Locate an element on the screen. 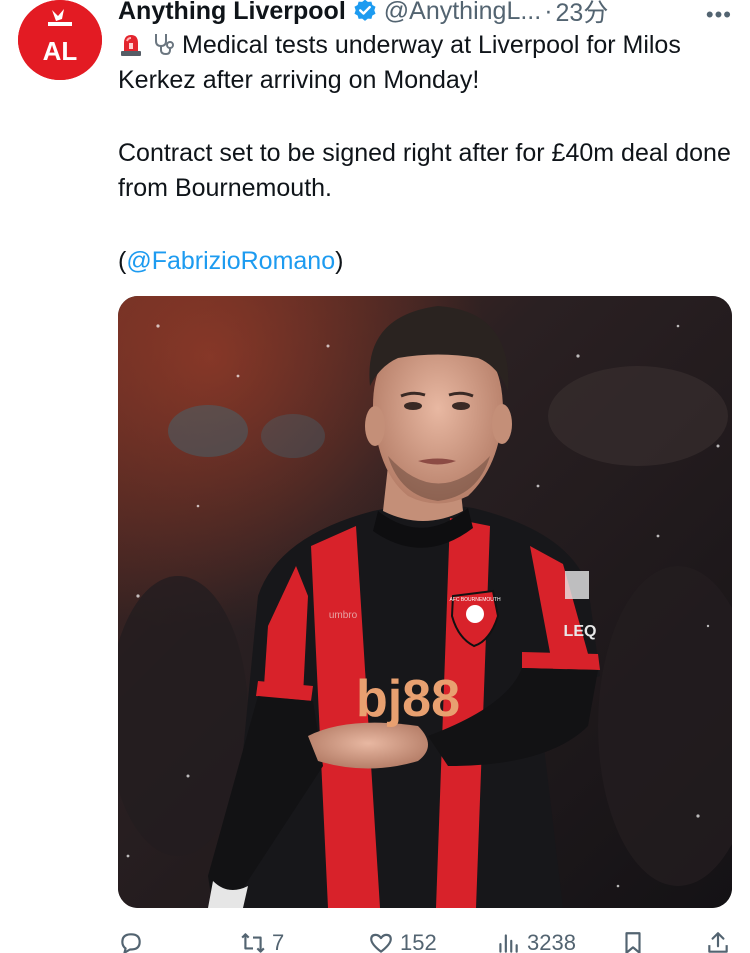 The image size is (750, 953). tweet-line-3: (@FabrizioRomano) is located at coordinates (425, 261).